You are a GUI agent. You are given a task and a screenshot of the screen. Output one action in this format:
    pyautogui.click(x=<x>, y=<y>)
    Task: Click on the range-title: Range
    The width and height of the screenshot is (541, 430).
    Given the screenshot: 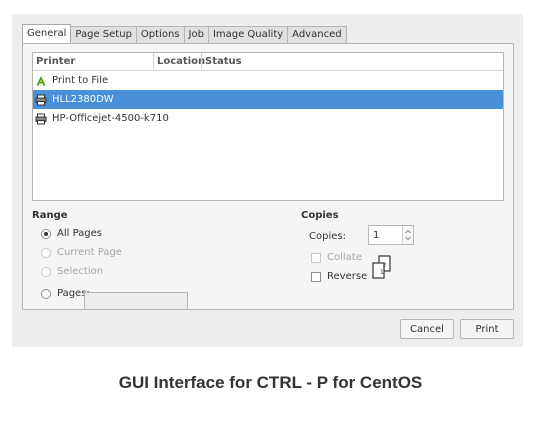 What is the action you would take?
    pyautogui.click(x=50, y=215)
    